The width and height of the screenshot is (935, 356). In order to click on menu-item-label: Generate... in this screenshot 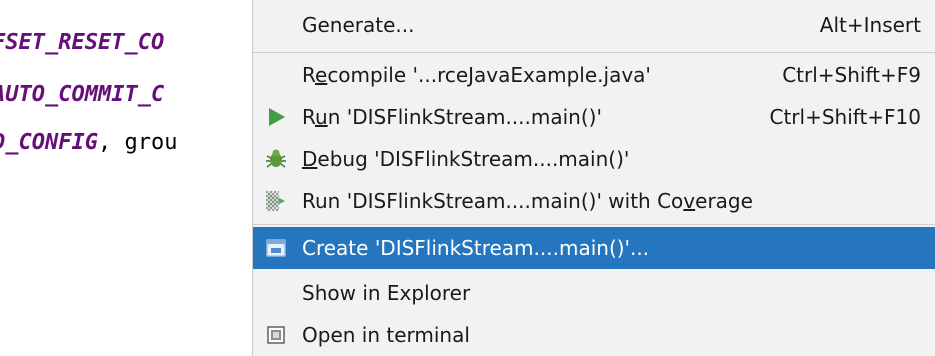, I will do `click(358, 25)`.